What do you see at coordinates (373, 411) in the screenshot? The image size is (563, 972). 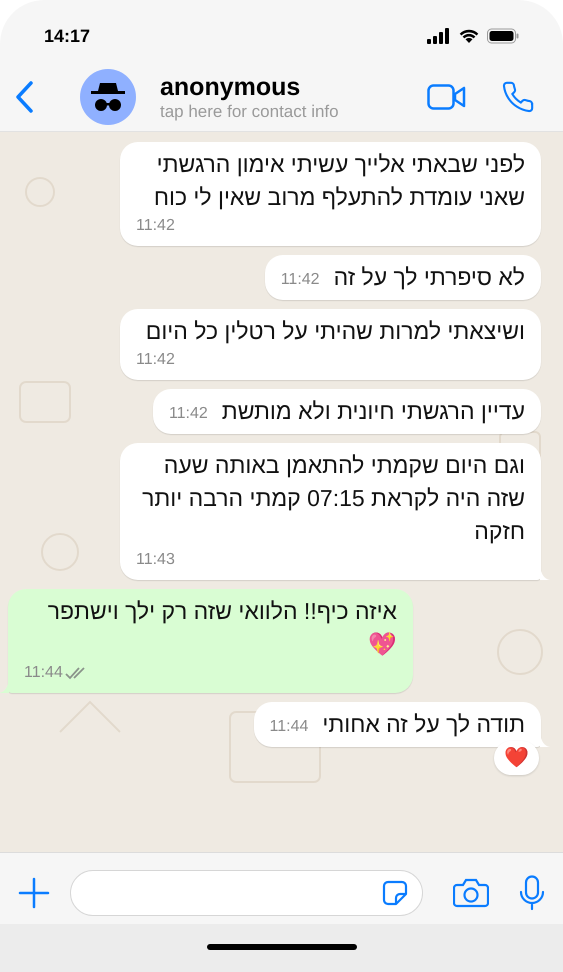 I see `message-text: עדיין הרגשתי חיונית ולא מותשת` at bounding box center [373, 411].